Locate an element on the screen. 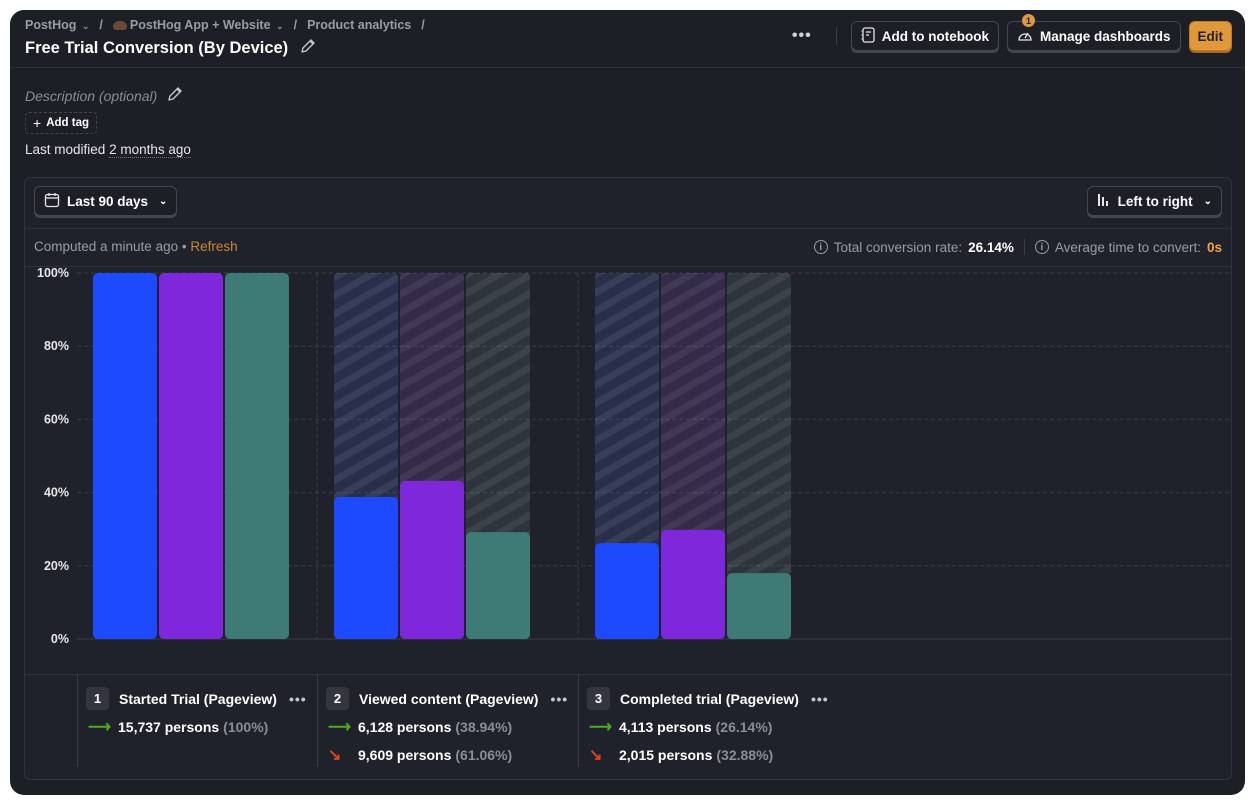 The image size is (1255, 805). dashboard-gauge-icon is located at coordinates (1025, 36).